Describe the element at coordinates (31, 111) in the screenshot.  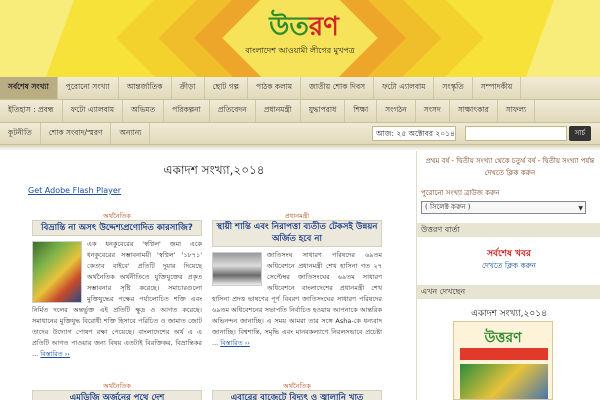
I see `nav-item: ইতিহাস : প্রবন্ধ` at that location.